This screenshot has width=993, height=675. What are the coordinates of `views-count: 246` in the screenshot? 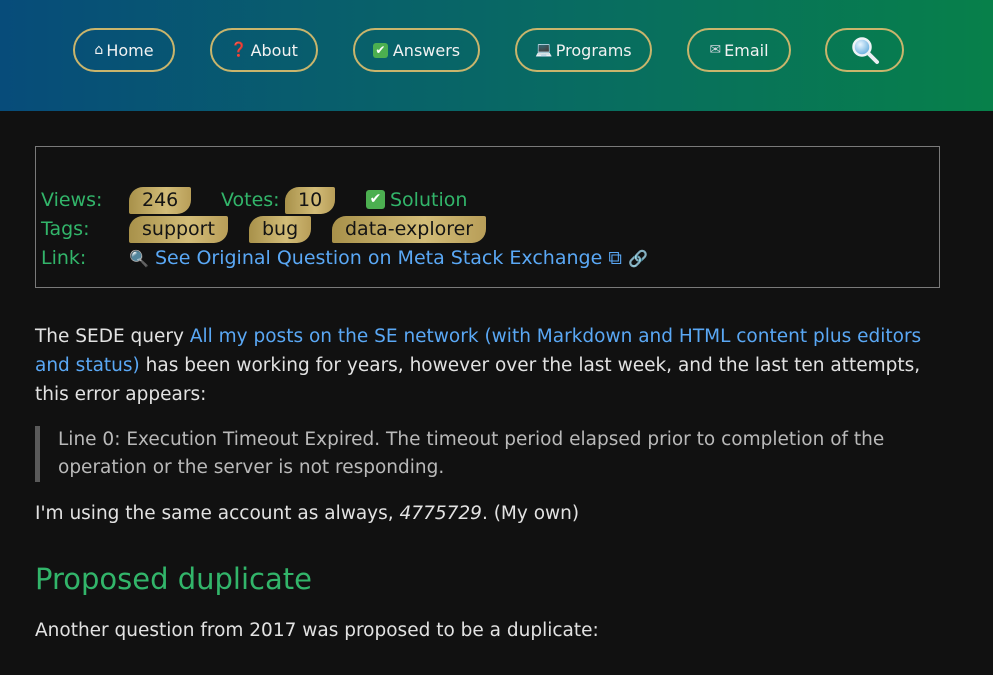 It's located at (160, 200).